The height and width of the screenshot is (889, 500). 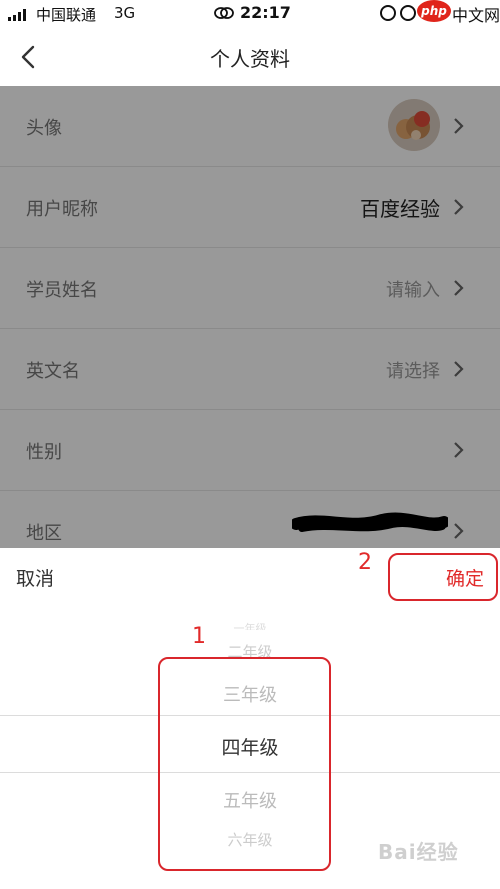 I want to click on status-bar: 中国联通 3G 22:17 php 中文网, so click(x=250, y=14).